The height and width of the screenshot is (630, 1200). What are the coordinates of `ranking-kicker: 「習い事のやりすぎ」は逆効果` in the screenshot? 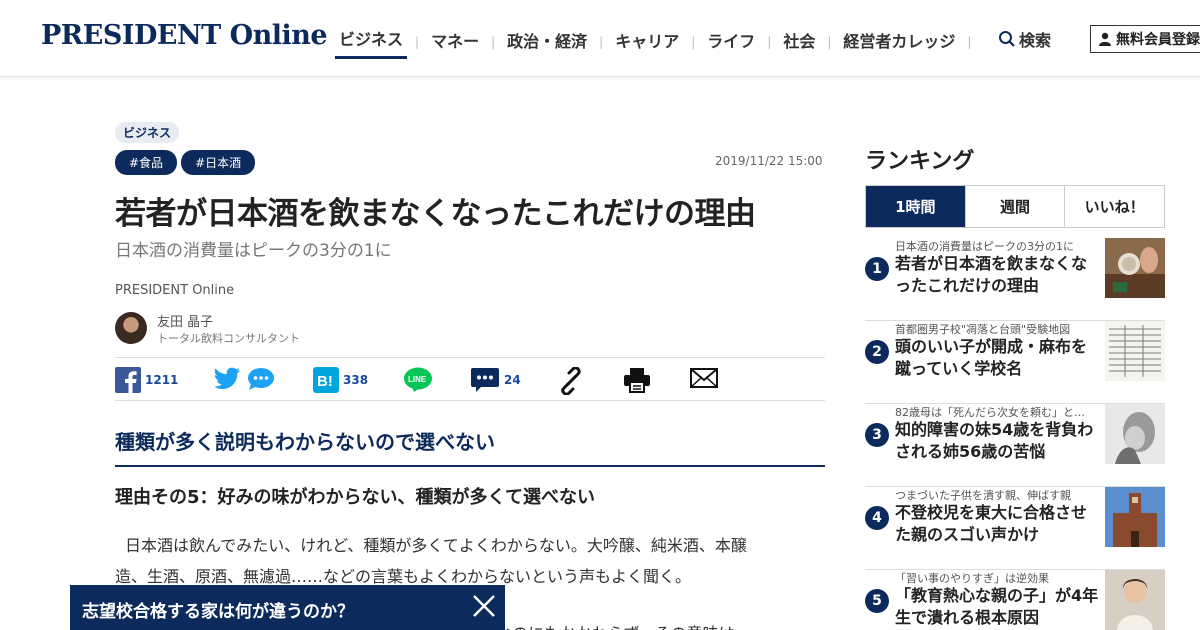 It's located at (972, 578).